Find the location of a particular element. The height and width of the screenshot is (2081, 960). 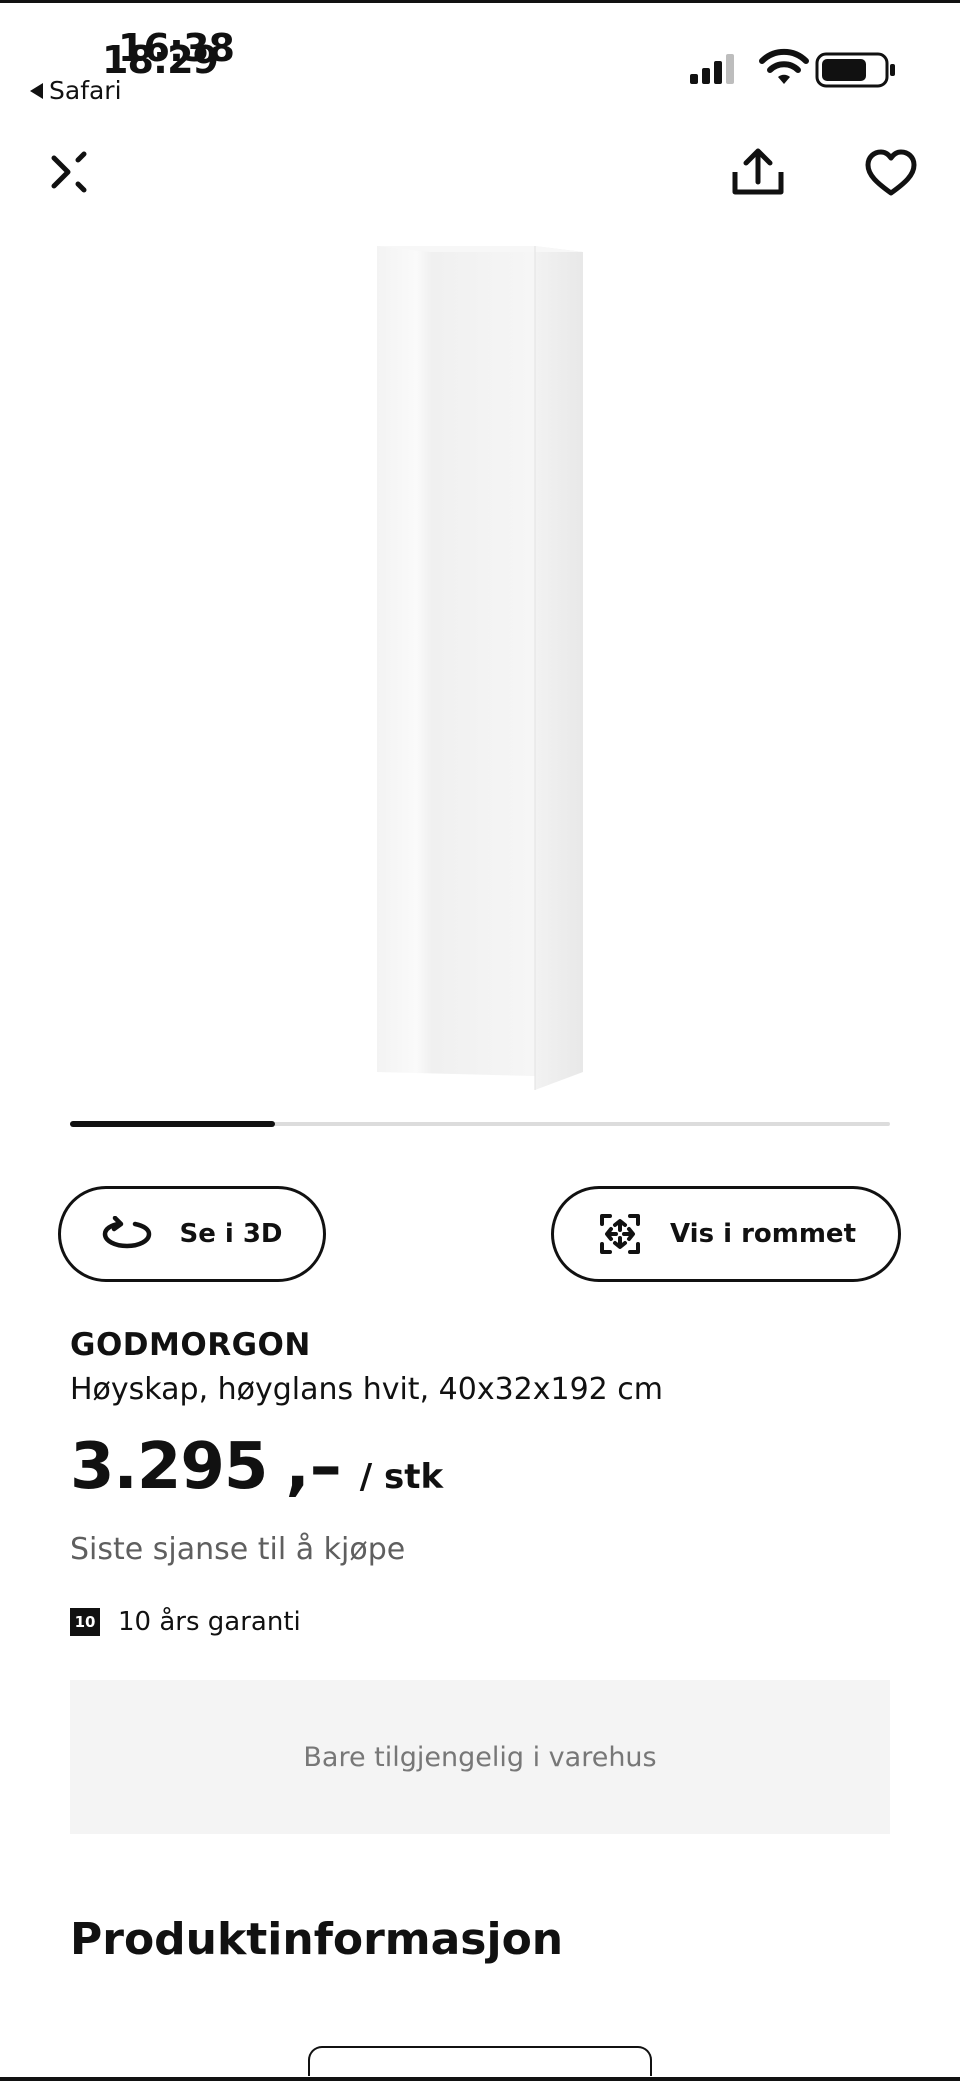

favorite-button is located at coordinates (891, 174).